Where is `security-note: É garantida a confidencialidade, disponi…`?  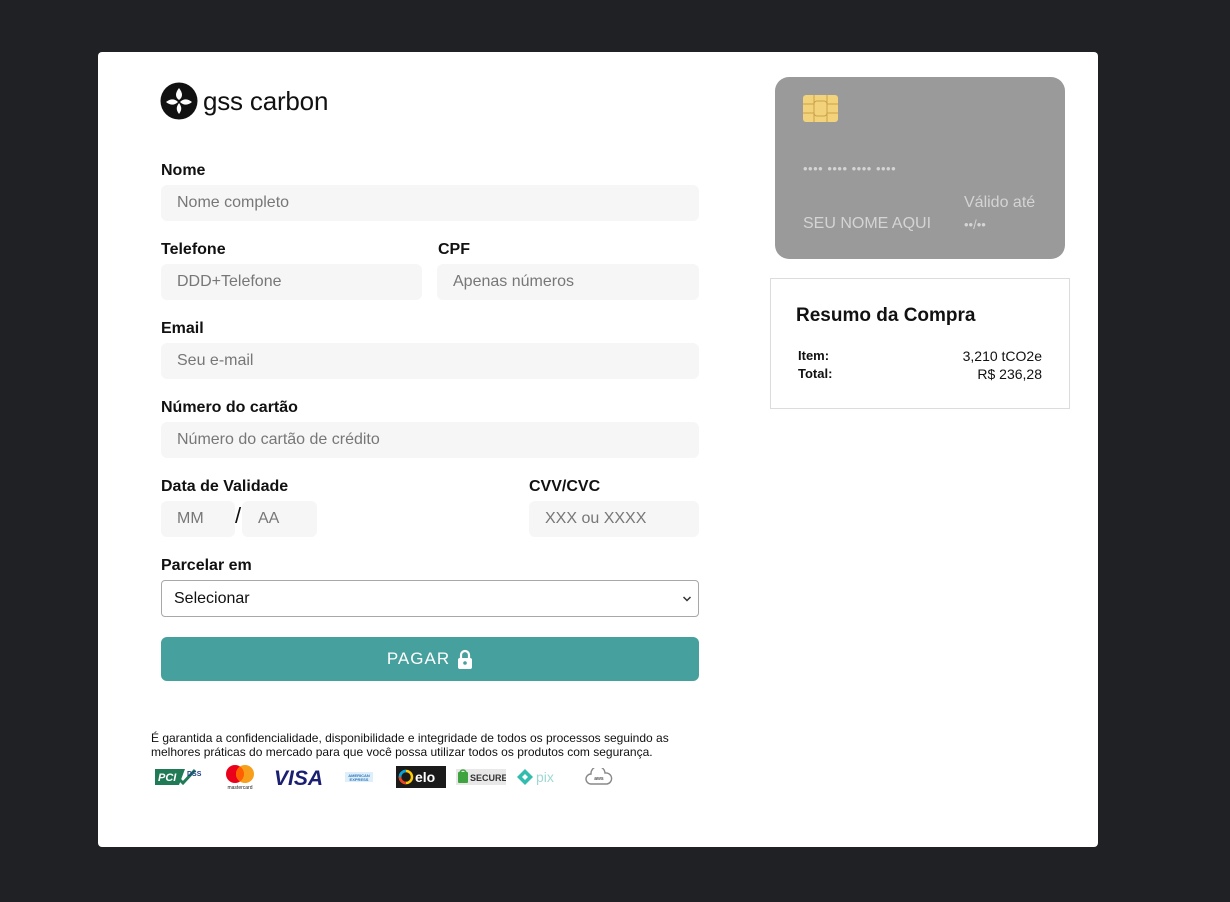 security-note: É garantida a confidencialidade, disponi… is located at coordinates (410, 745).